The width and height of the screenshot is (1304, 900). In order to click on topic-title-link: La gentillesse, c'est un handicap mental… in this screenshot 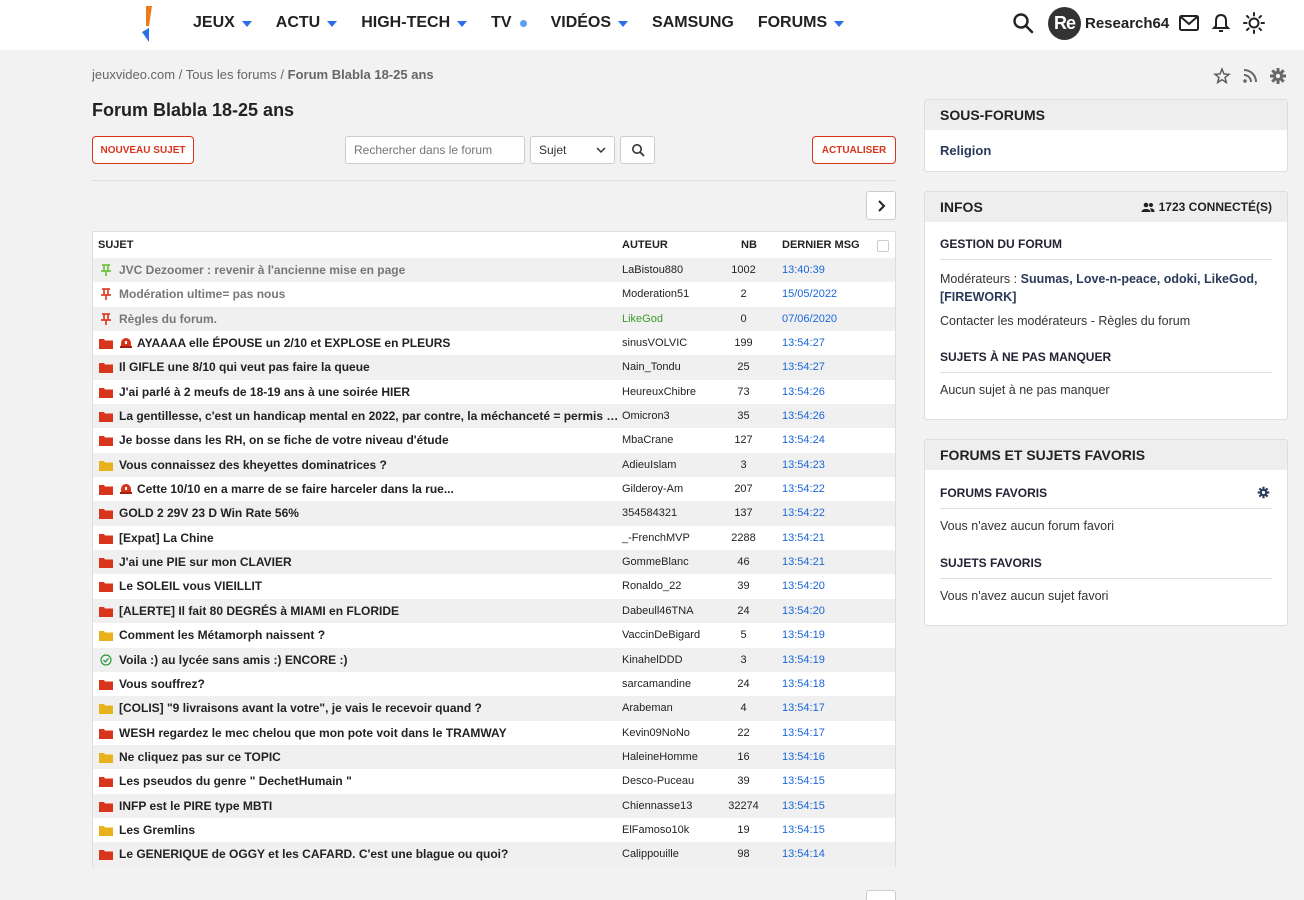, I will do `click(369, 416)`.